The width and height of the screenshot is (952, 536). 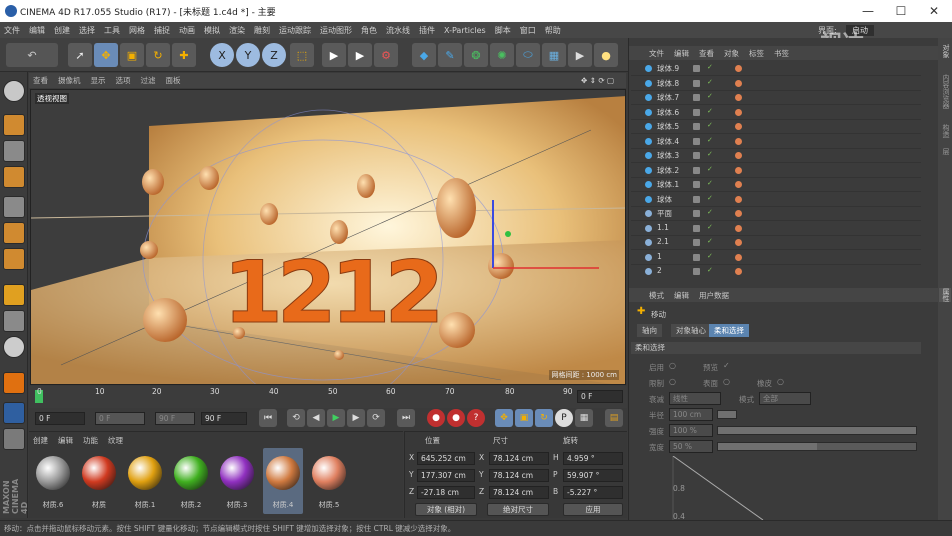 I want to click on axis-mode-icon, so click(x=14, y=295).